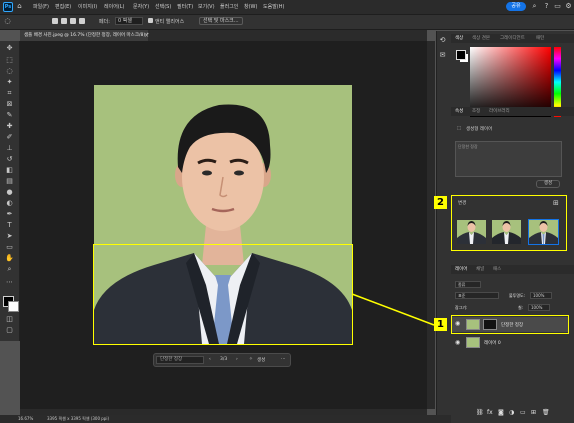 The height and width of the screenshot is (423, 574). What do you see at coordinates (206, 6) in the screenshot?
I see `menu-view: 보기(V)` at bounding box center [206, 6].